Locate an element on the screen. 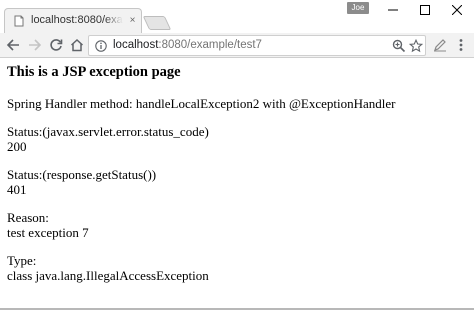 The image size is (474, 310). response-status-section: Status:(response.getStatus()) 401 is located at coordinates (237, 182).